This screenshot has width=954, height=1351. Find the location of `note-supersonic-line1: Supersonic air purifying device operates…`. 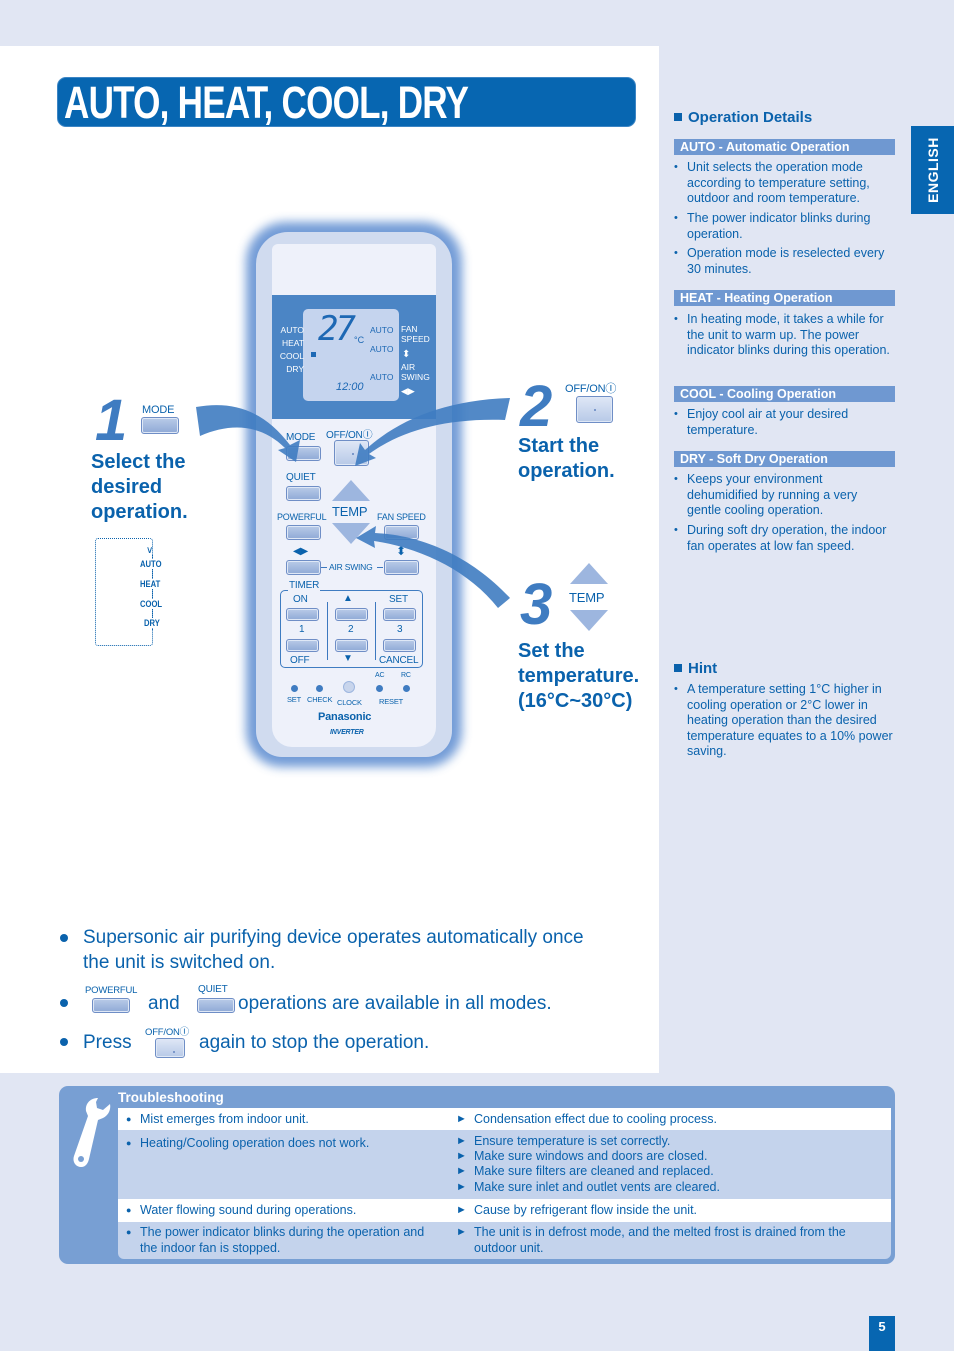

note-supersonic-line1: Supersonic air purifying device operates… is located at coordinates (333, 937).